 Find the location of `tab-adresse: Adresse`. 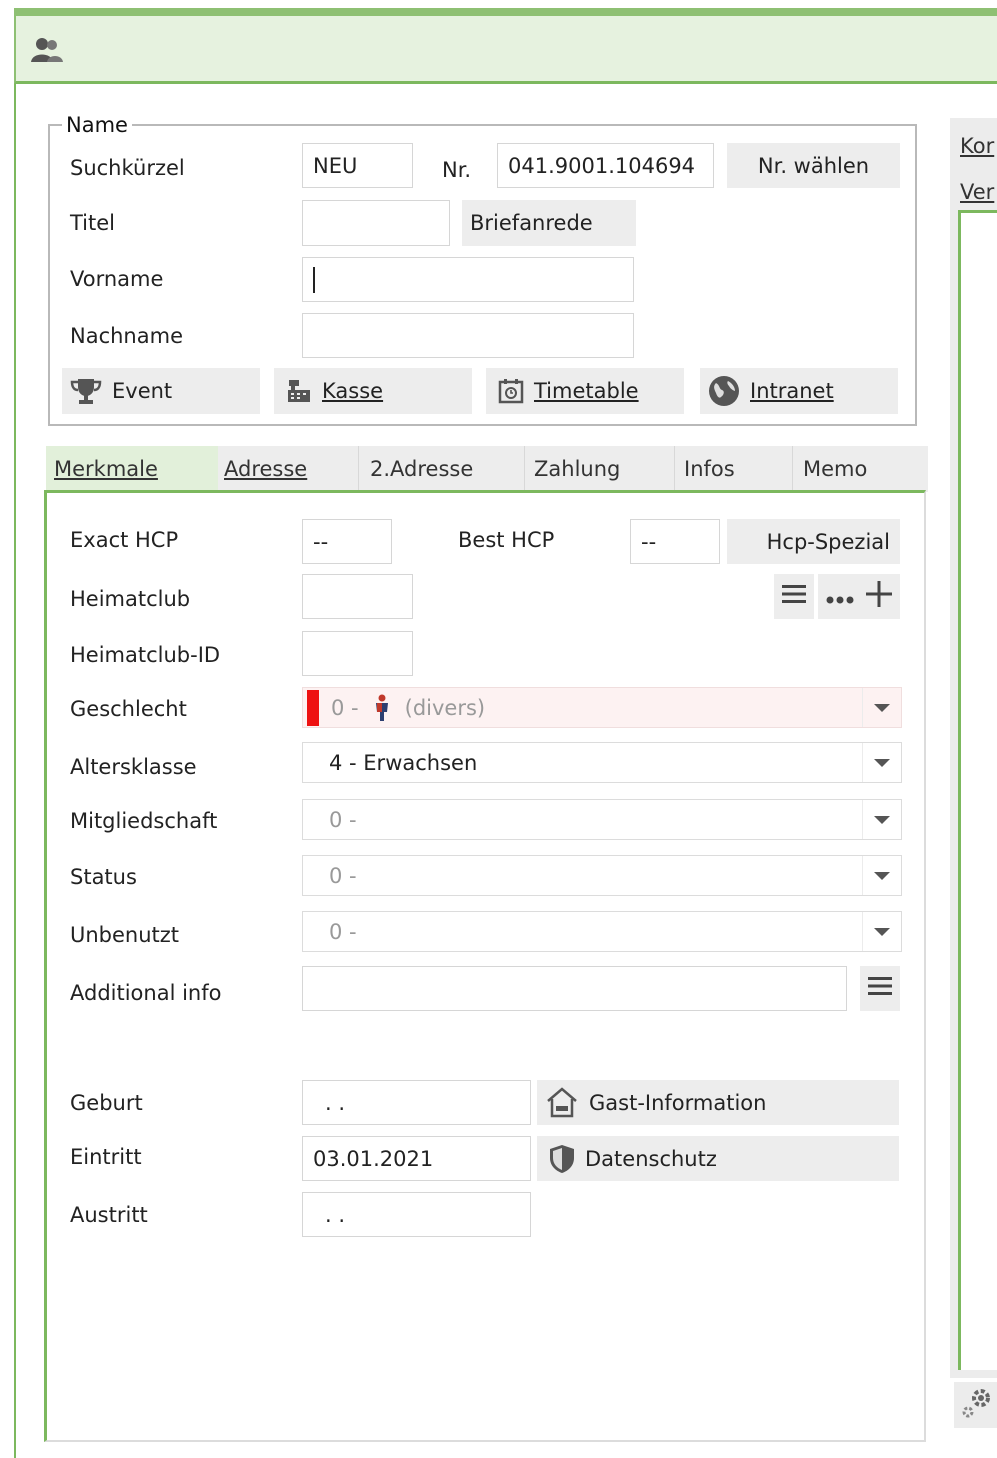

tab-adresse: Adresse is located at coordinates (291, 469).